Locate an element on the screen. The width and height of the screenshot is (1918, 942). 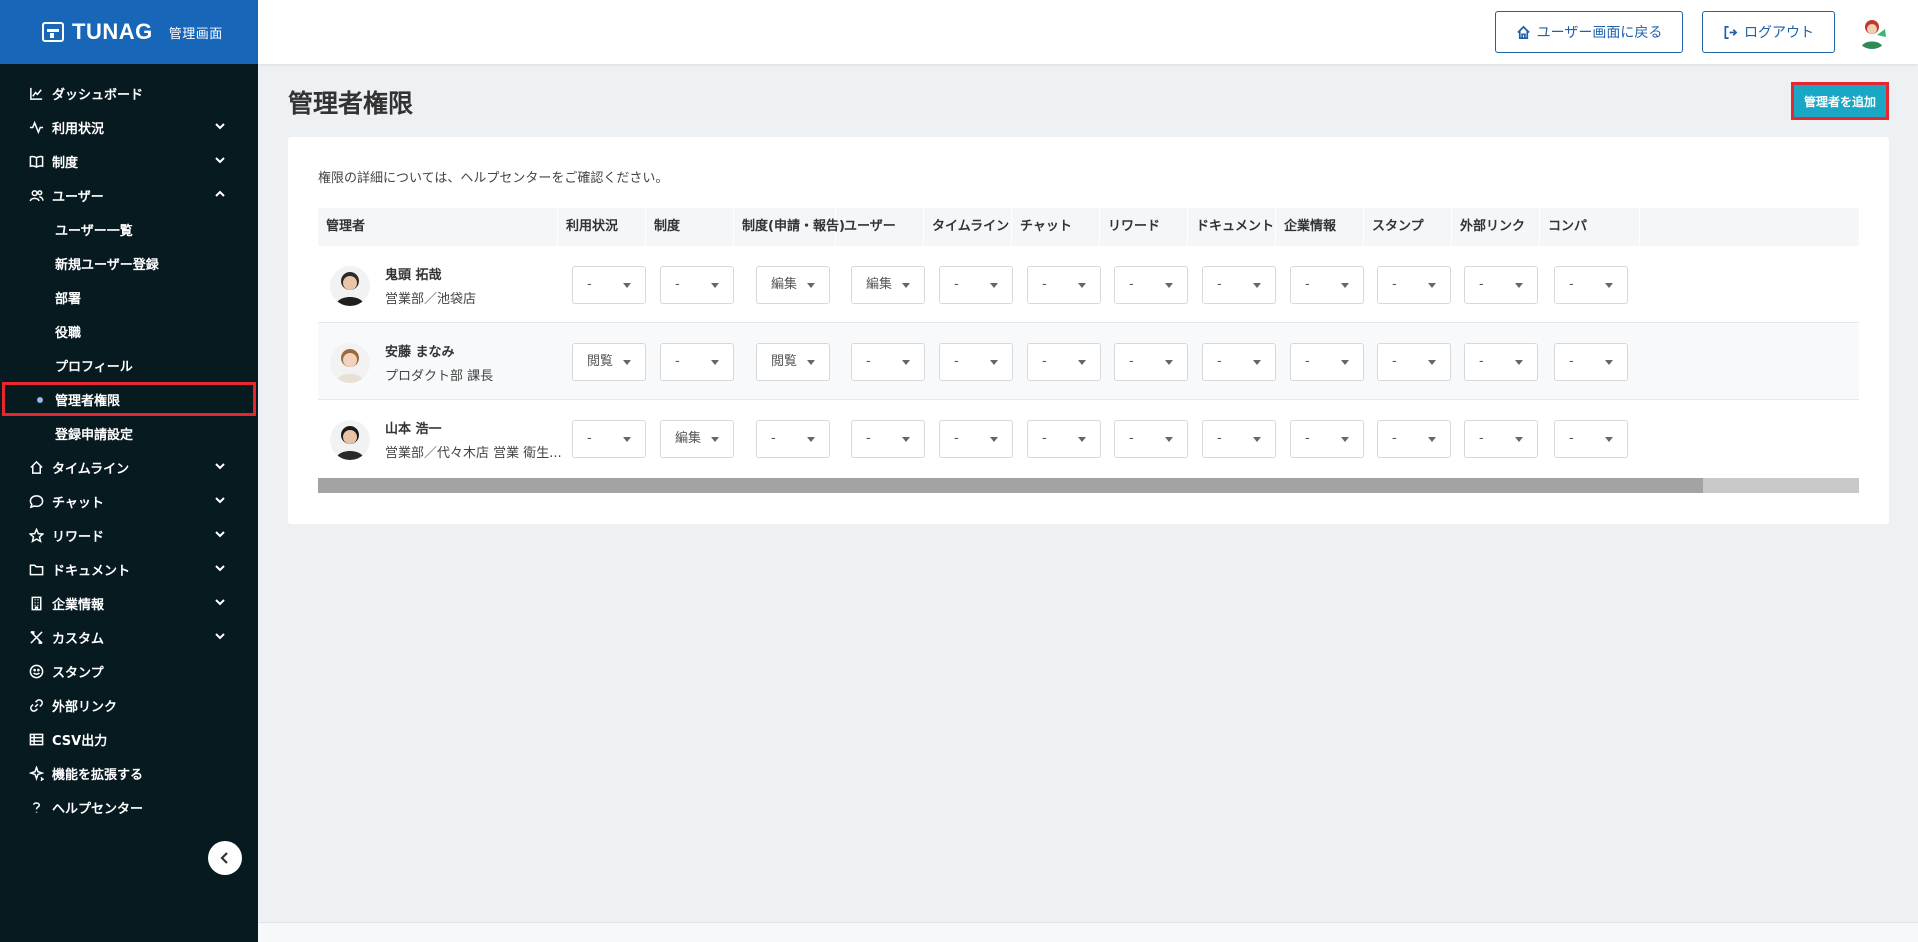
sidebar-subitem: 新規ユーザー登録 is located at coordinates (129, 263).